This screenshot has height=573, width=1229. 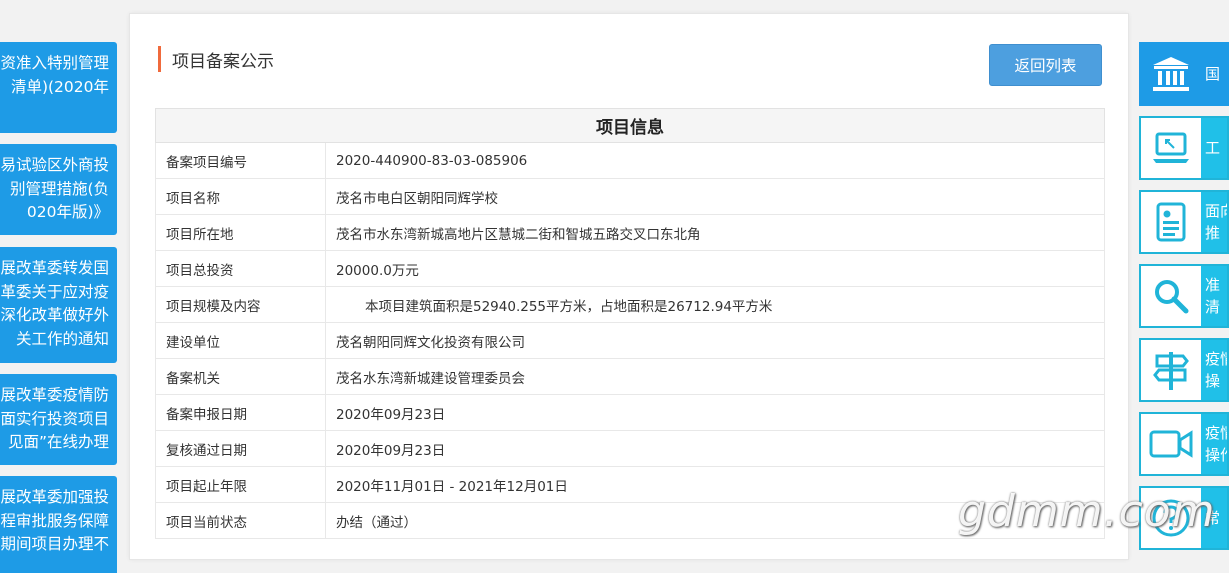 I want to click on table-row: 备案申报日期 2020年09月23日, so click(x=630, y=412).